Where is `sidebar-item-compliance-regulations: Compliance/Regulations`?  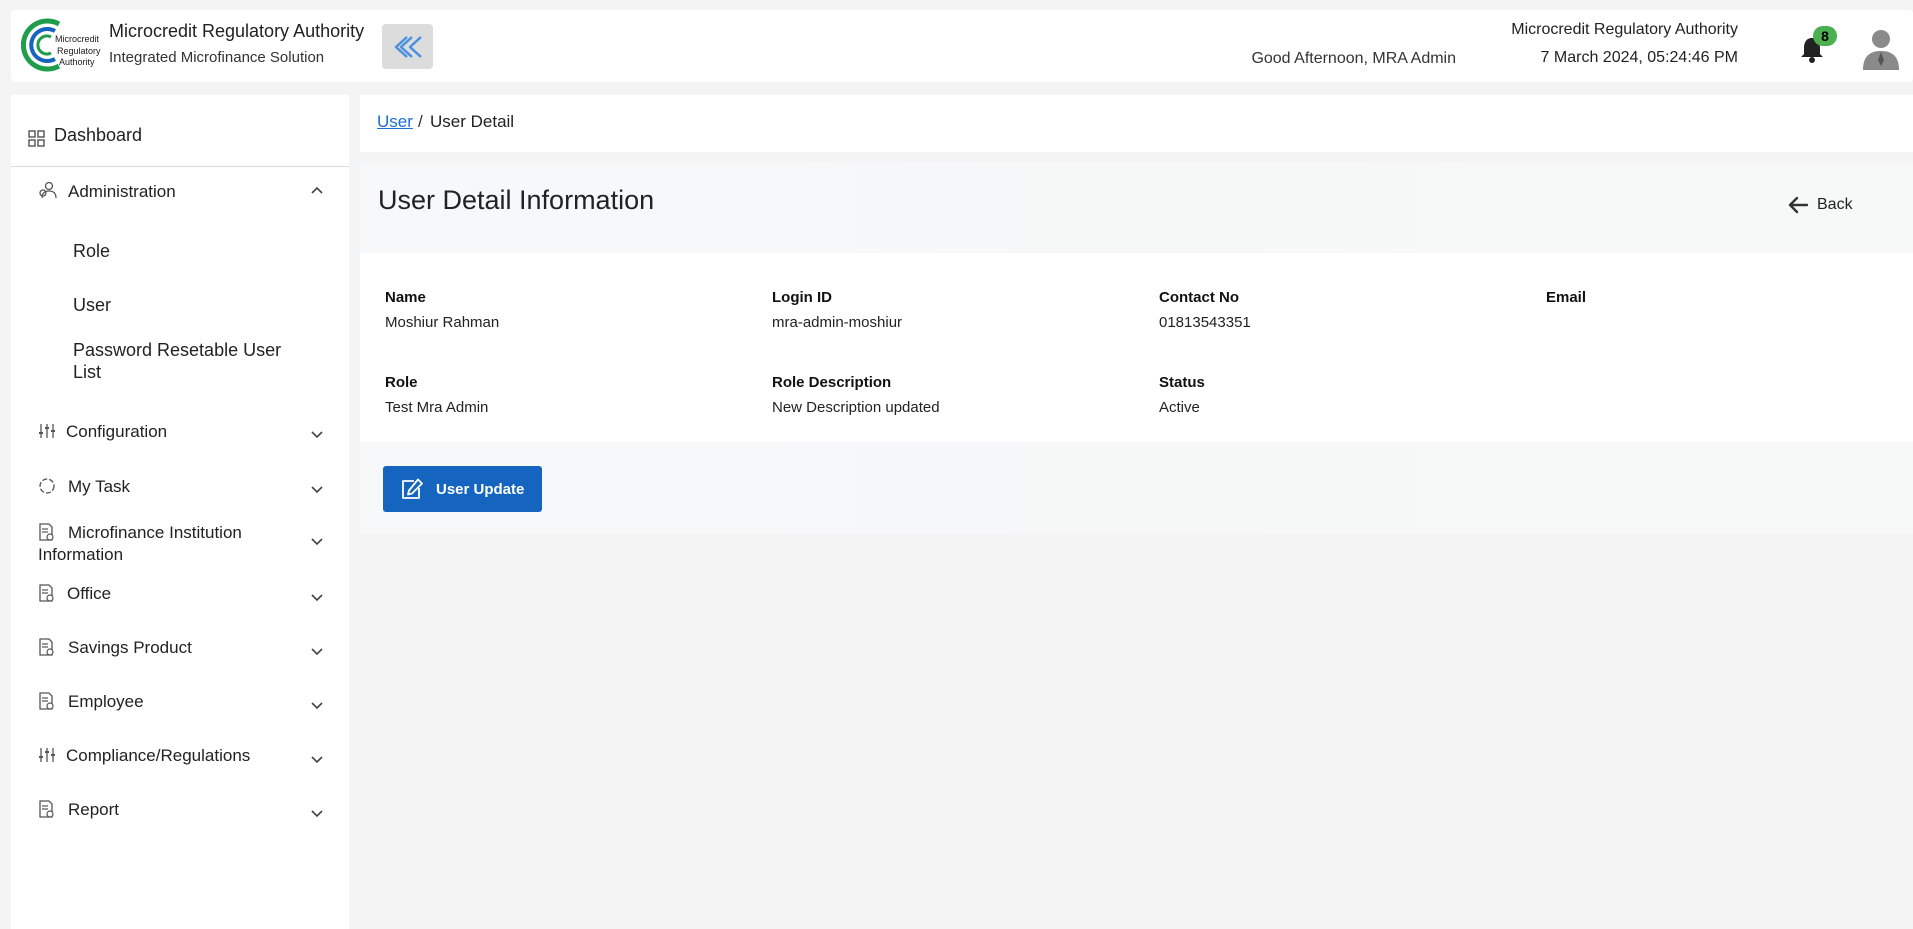 sidebar-item-compliance-regulations: Compliance/Regulations is located at coordinates (180, 757).